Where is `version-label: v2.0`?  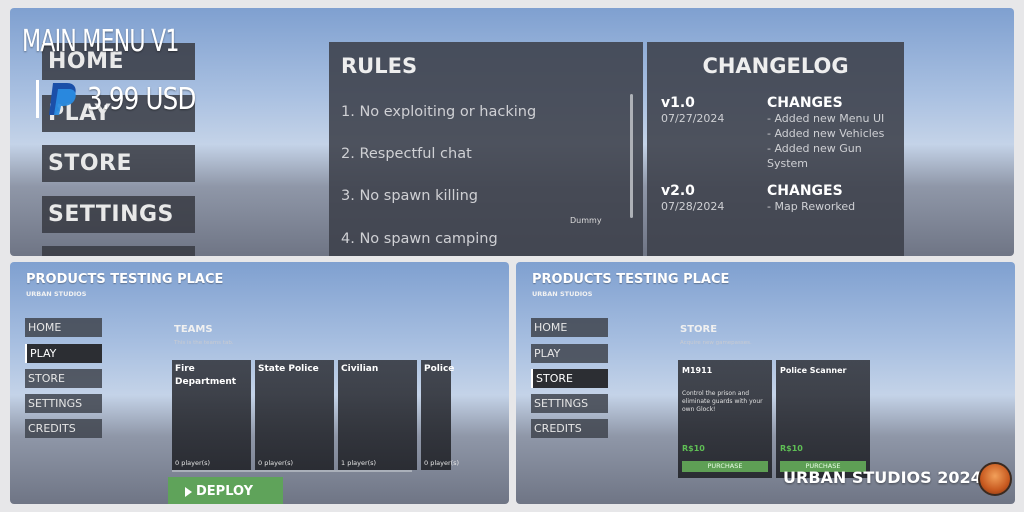 version-label: v2.0 is located at coordinates (678, 191).